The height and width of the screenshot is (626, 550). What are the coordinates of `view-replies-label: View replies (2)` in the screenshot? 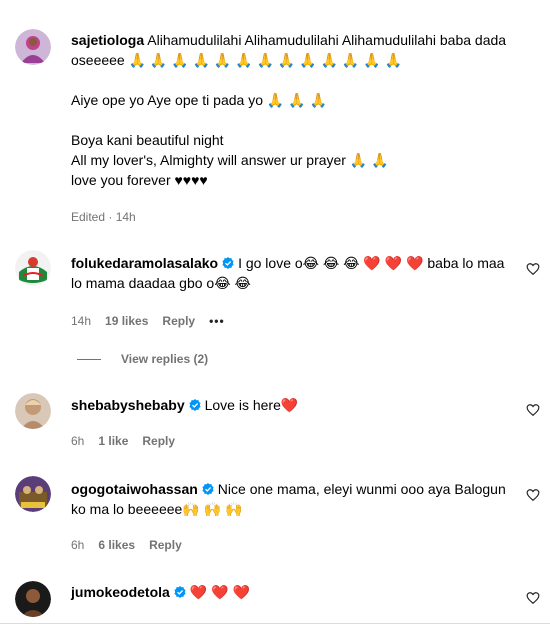 It's located at (165, 359).